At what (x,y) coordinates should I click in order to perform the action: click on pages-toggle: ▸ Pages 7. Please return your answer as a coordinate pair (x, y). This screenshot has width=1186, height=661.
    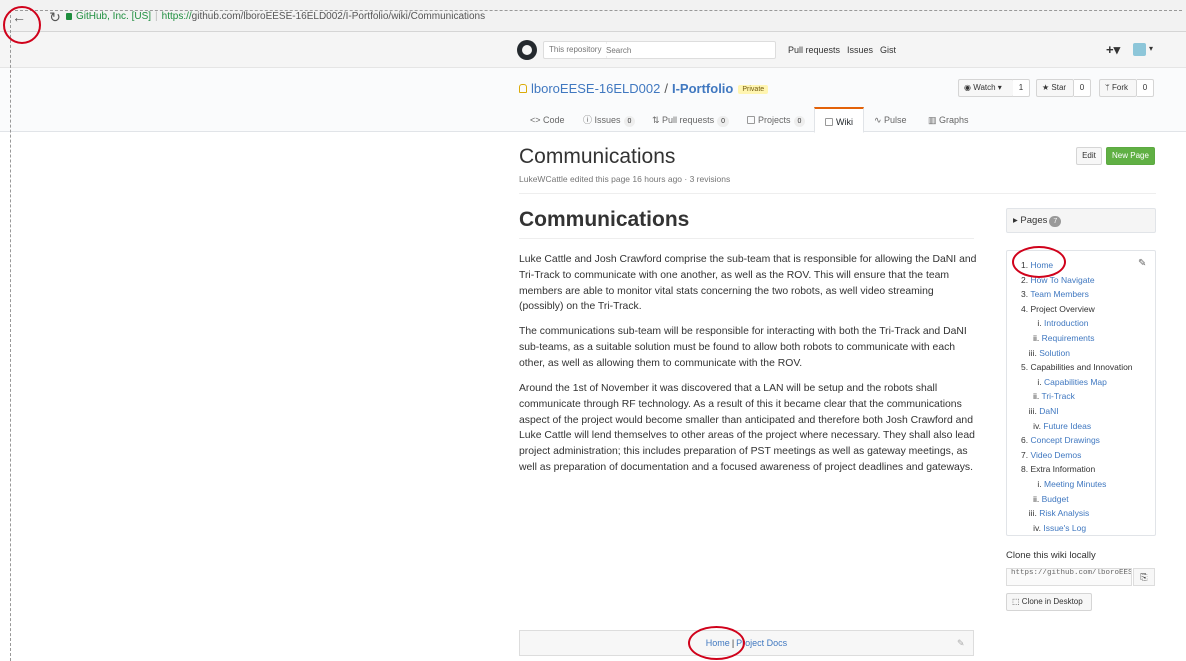
    Looking at the image, I should click on (1081, 220).